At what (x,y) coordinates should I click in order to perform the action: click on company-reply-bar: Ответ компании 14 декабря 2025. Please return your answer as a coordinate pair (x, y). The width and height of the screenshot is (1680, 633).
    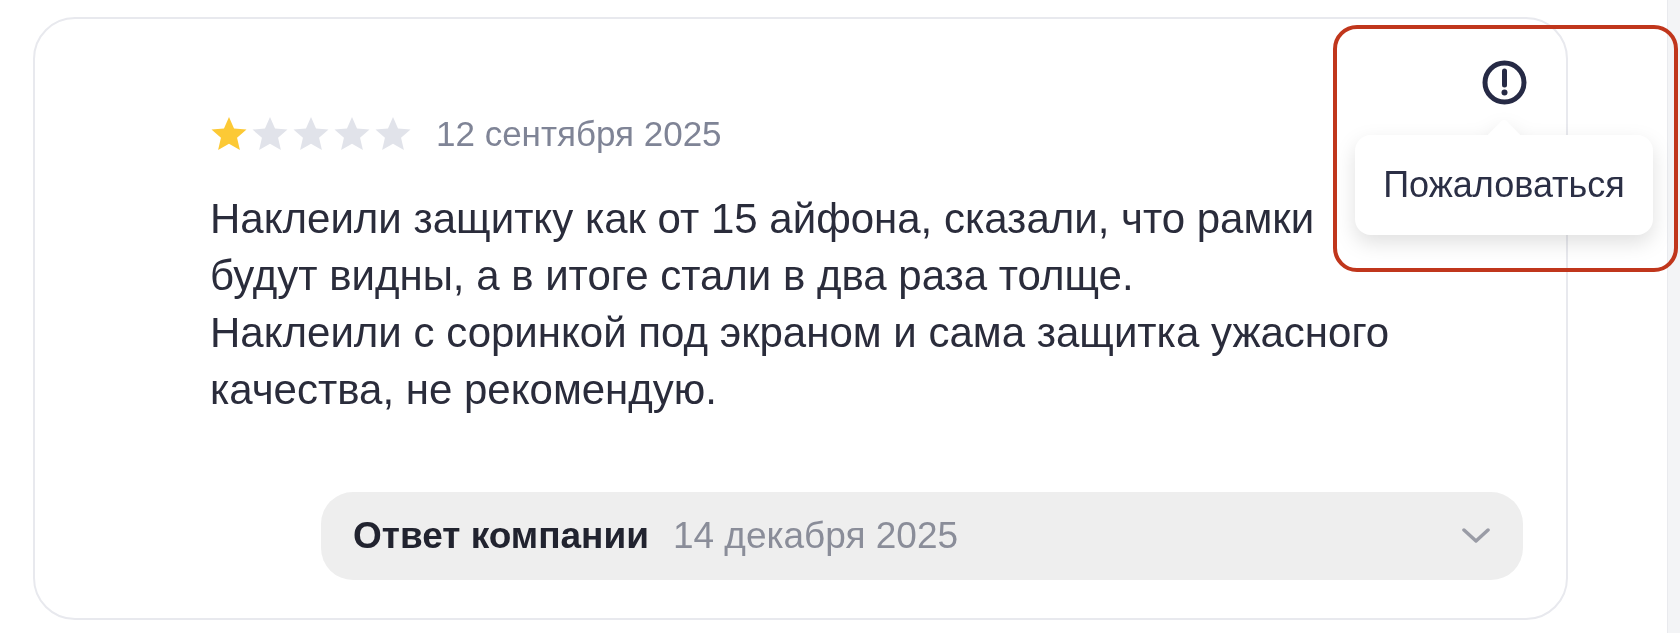
    Looking at the image, I should click on (922, 536).